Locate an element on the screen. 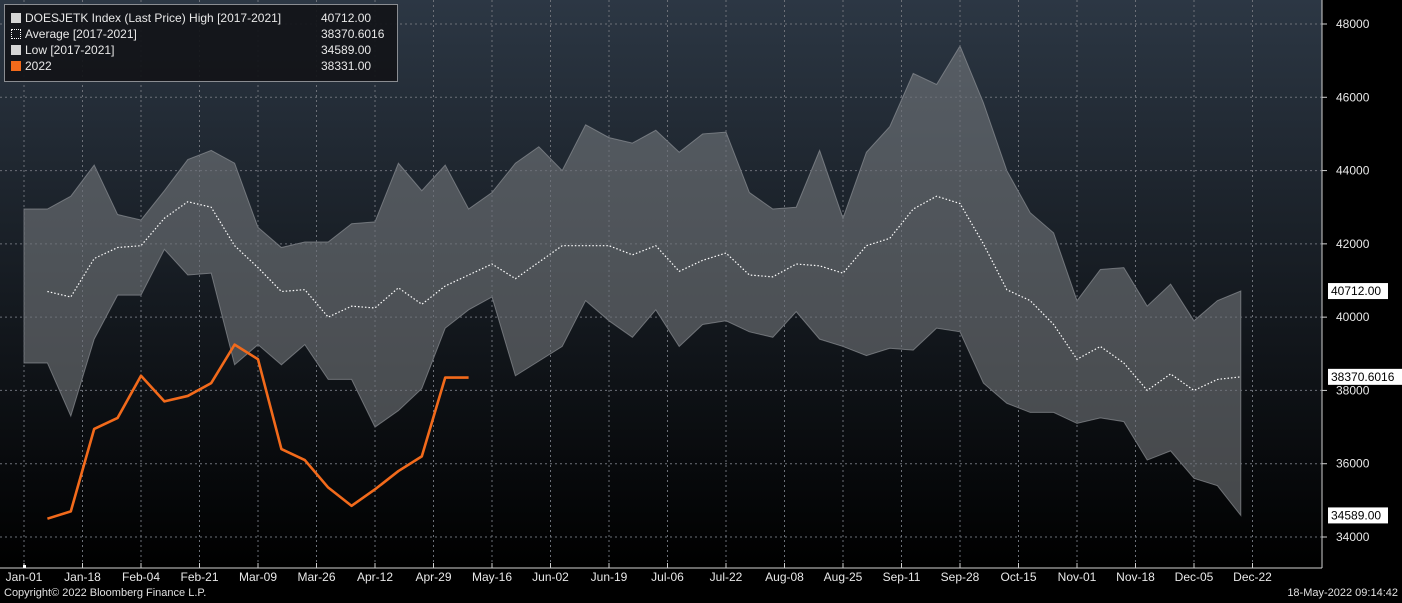 This screenshot has width=1402, height=603. x-tick-label-12: Jul-22 is located at coordinates (726, 577).